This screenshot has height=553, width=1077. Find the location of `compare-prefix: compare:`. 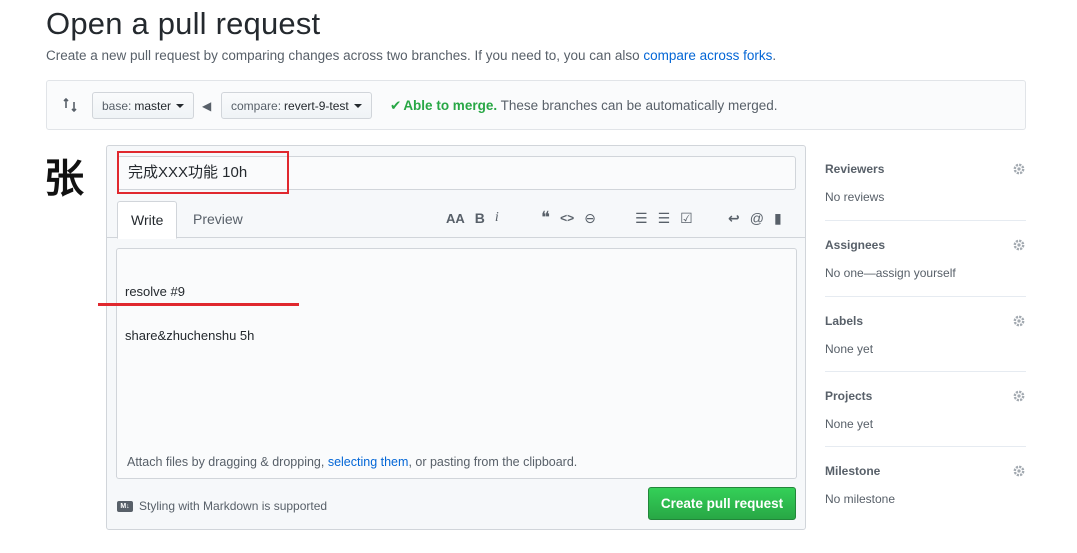

compare-prefix: compare: is located at coordinates (256, 105).